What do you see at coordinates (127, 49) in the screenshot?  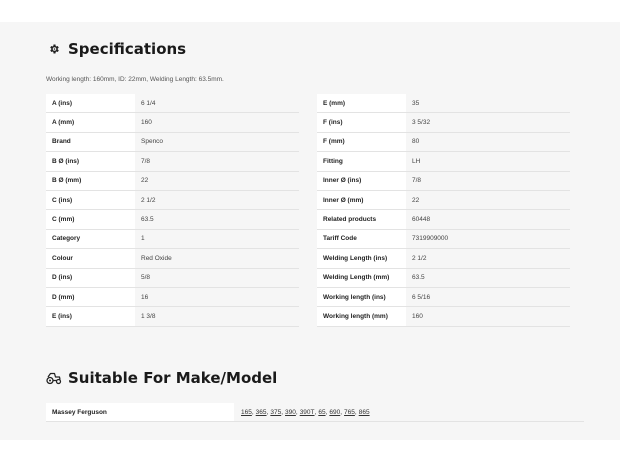 I see `specifications-title: Specifications` at bounding box center [127, 49].